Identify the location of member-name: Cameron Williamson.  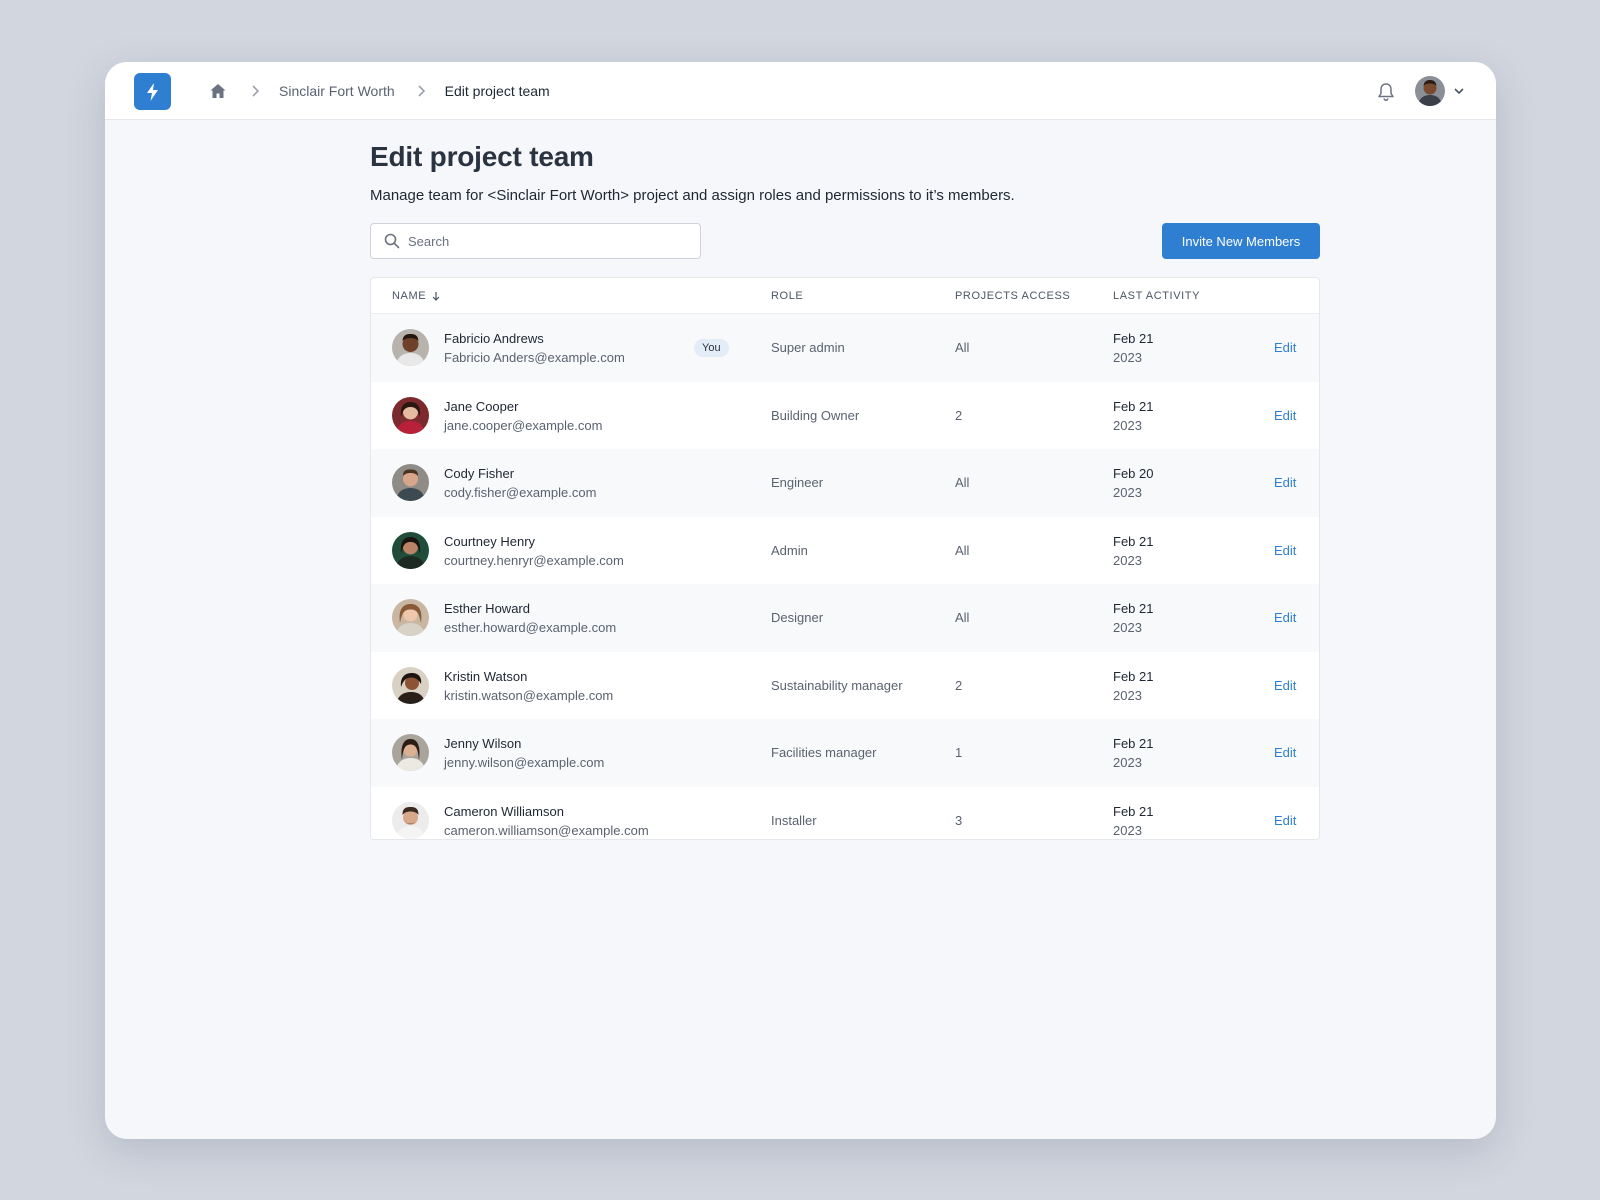
(504, 811).